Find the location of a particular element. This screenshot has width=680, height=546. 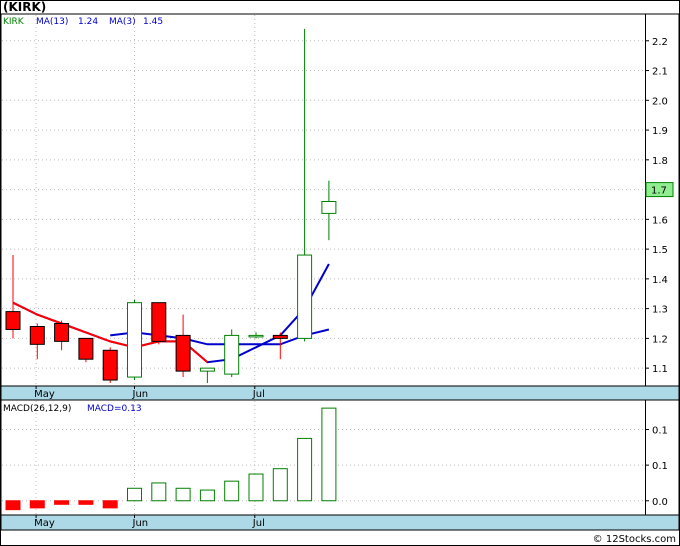

last-price-label: 1.7 is located at coordinates (659, 191).